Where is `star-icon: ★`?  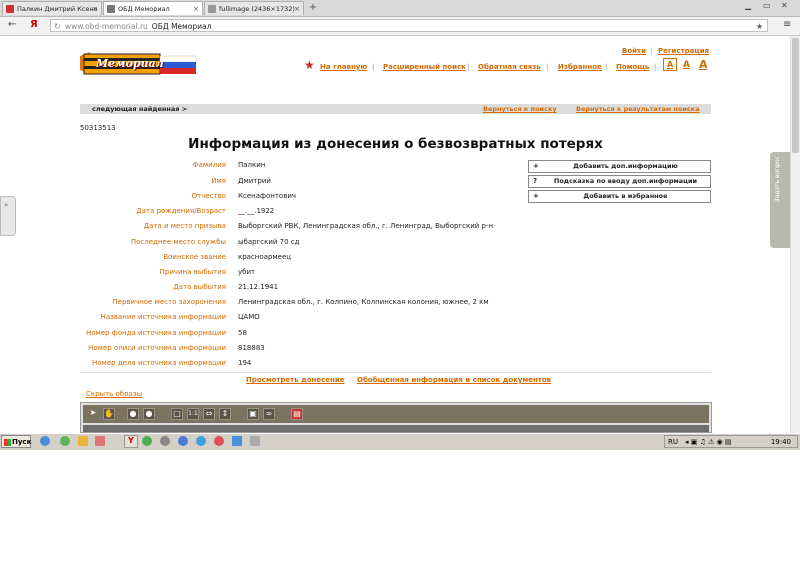 star-icon: ★ is located at coordinates (759, 26).